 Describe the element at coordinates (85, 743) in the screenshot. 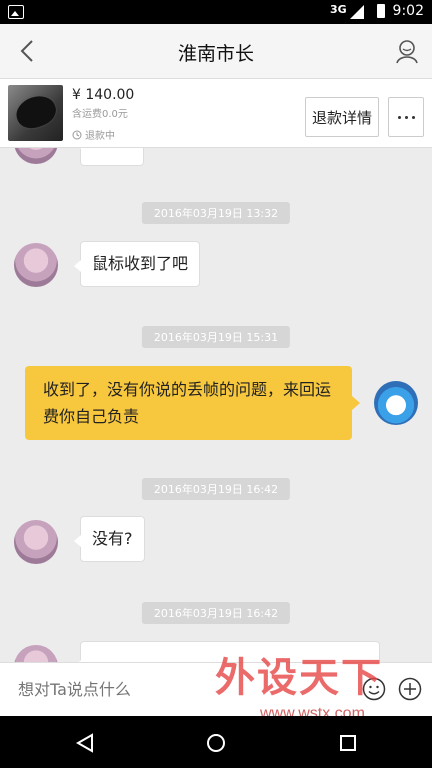

I see `back-triangle-icon` at that location.